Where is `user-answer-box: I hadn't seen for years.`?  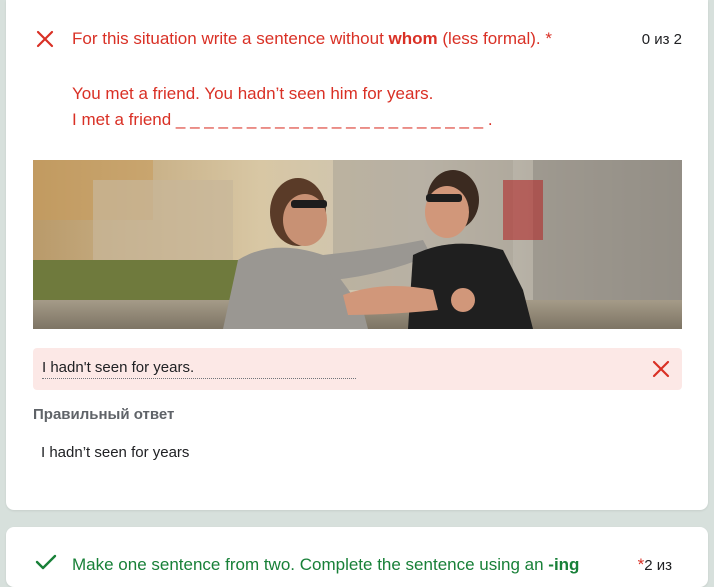 user-answer-box: I hadn't seen for years. is located at coordinates (357, 369).